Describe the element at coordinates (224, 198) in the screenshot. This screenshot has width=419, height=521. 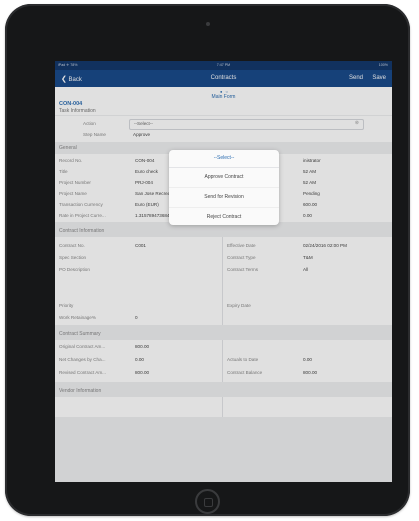
I see `option-send-for-revision: Send for Revision` at that location.